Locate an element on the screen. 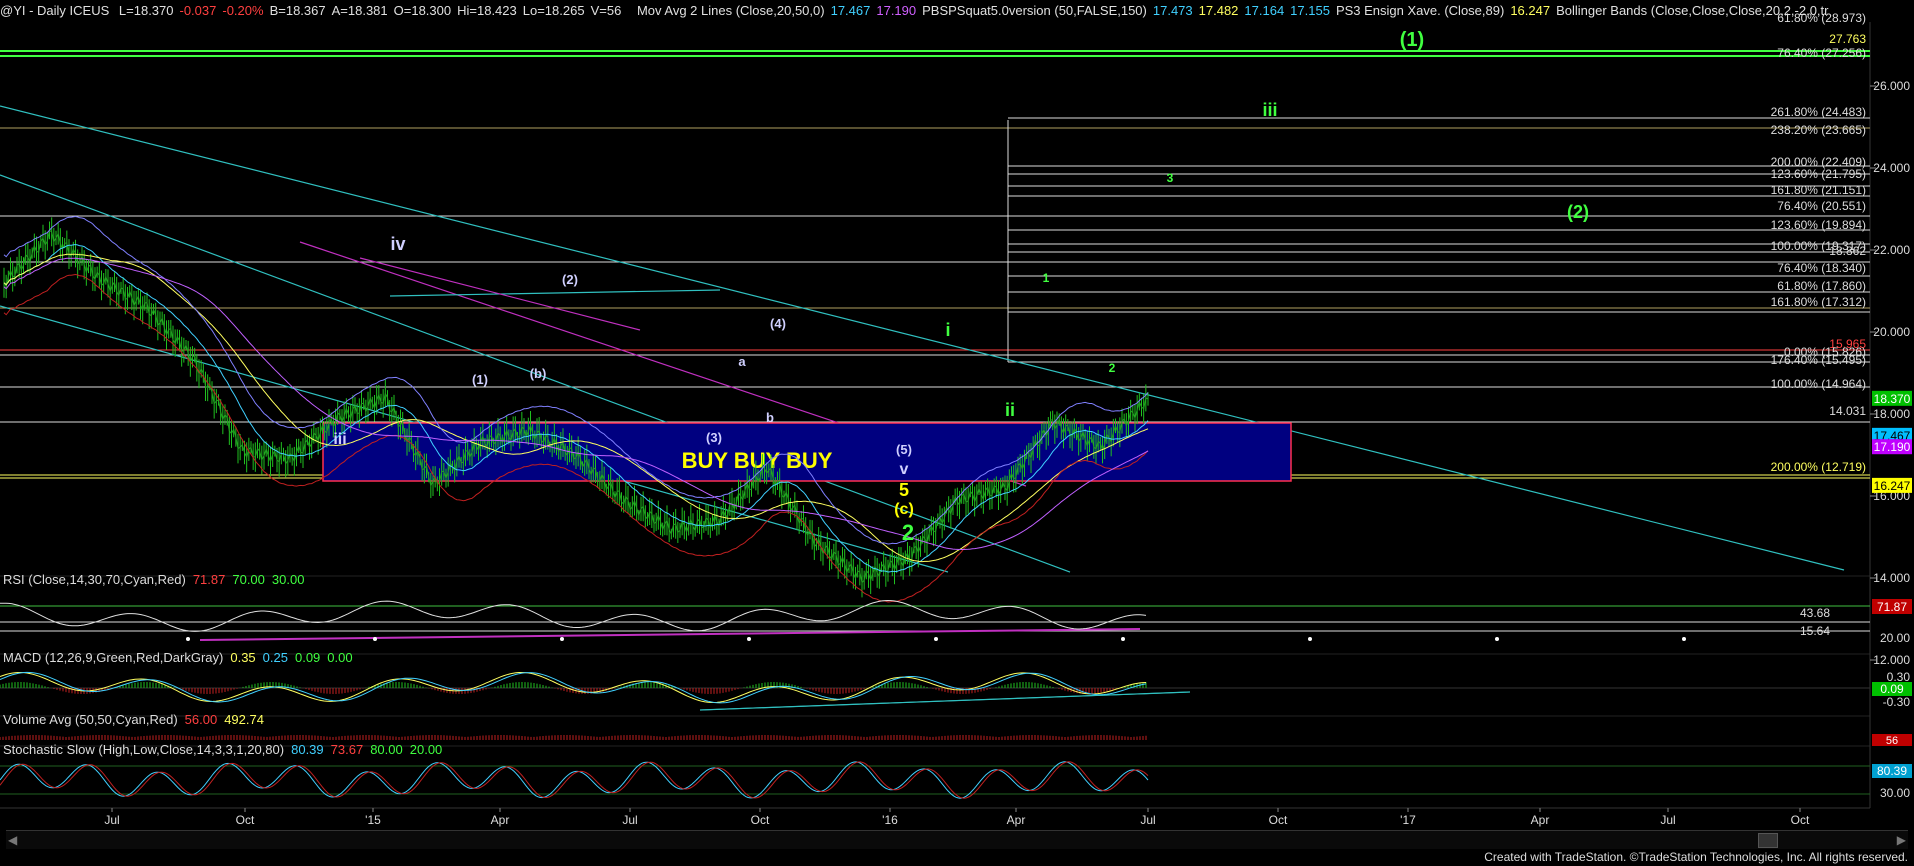 The width and height of the screenshot is (1914, 866). quote-value: Lo=18.265 is located at coordinates (553, 10).